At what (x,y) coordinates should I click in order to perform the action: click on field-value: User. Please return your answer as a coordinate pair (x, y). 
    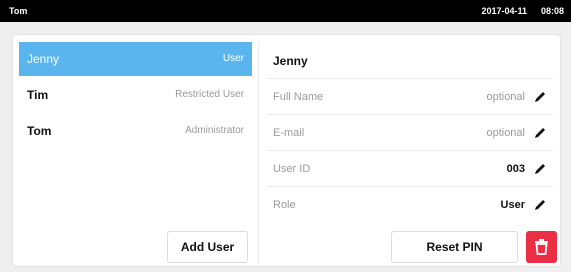
    Looking at the image, I should click on (512, 205).